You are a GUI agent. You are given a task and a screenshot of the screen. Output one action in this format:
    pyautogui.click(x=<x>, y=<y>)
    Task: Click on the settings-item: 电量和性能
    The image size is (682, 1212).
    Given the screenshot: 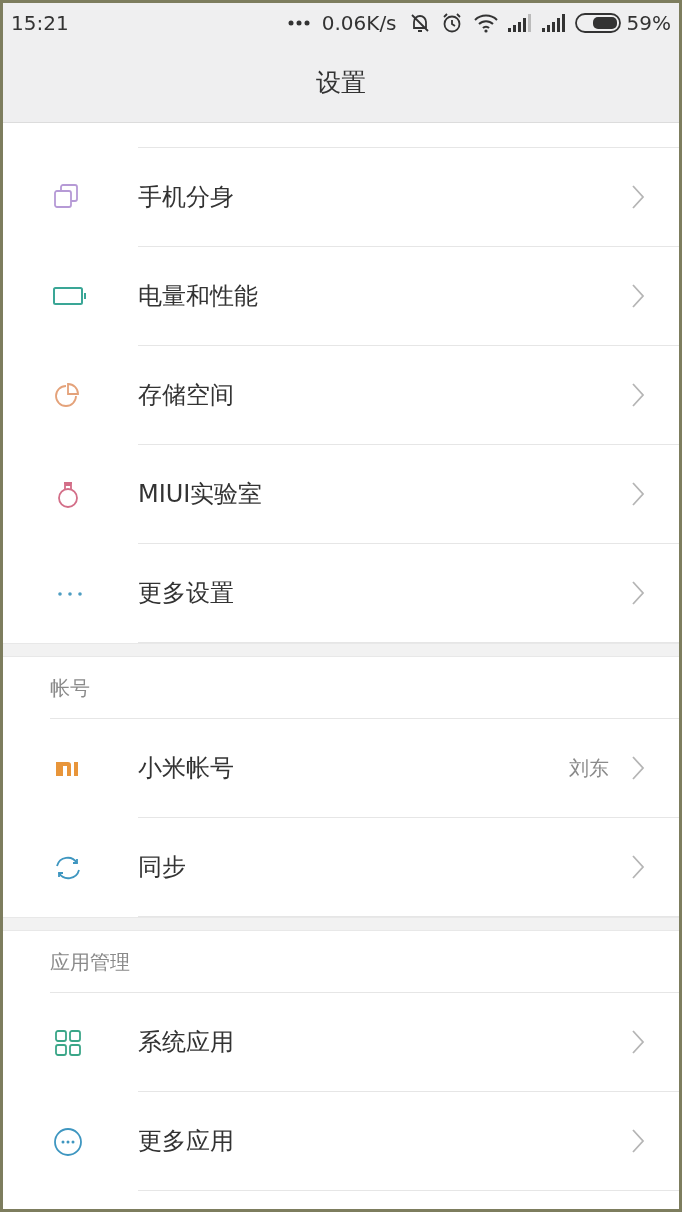 What is the action you would take?
    pyautogui.click(x=341, y=296)
    